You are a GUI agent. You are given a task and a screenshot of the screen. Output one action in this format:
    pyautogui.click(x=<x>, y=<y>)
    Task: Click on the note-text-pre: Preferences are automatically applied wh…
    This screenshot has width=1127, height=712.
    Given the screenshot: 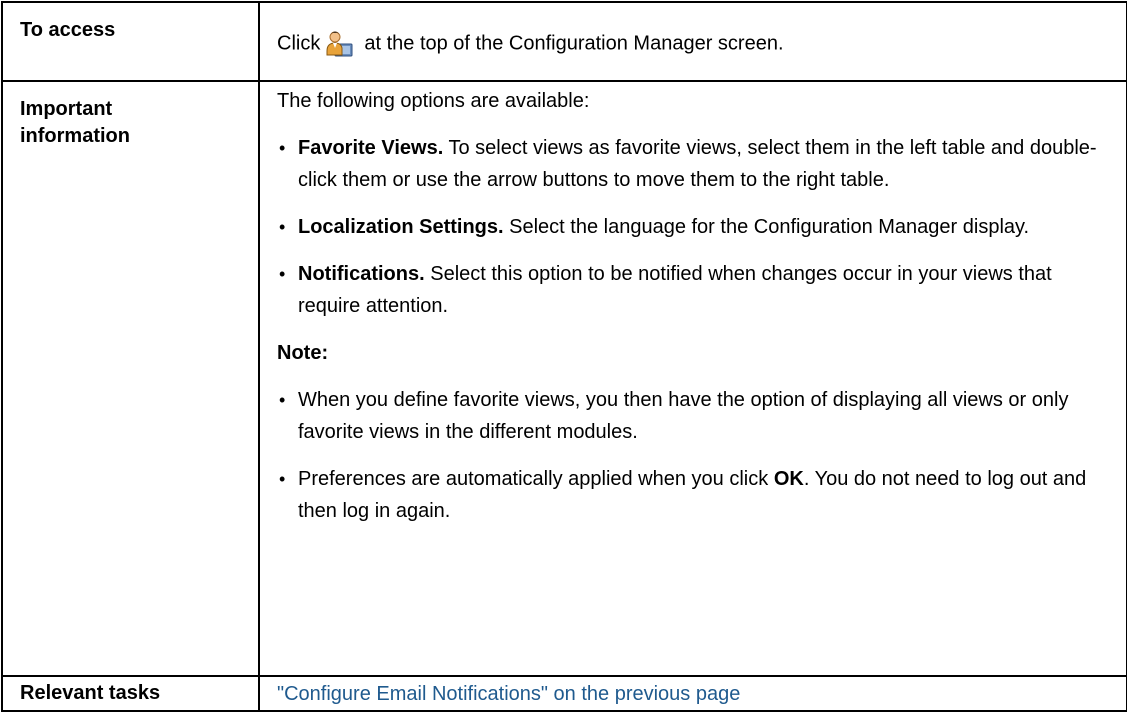 What is the action you would take?
    pyautogui.click(x=536, y=479)
    